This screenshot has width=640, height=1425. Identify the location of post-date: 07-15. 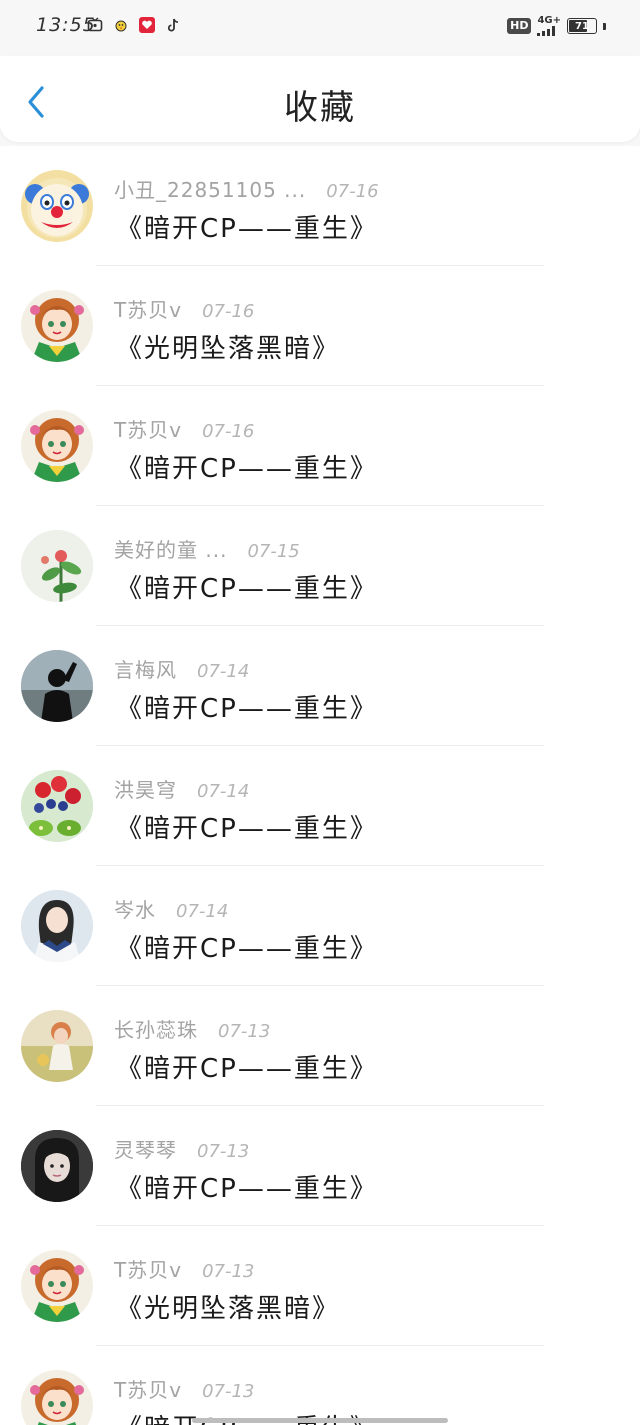
(273, 551).